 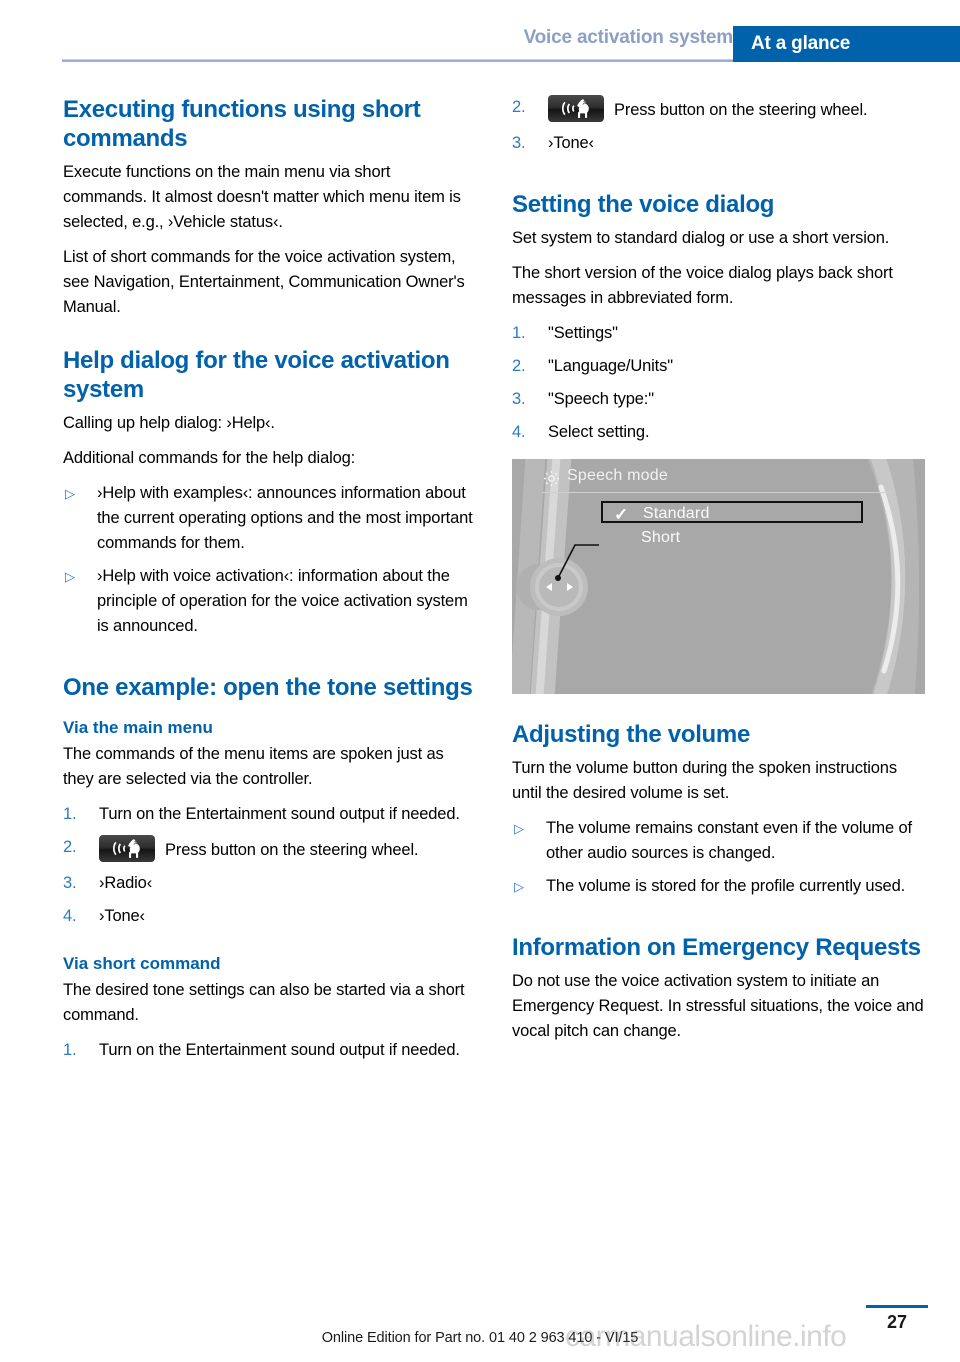 I want to click on heading-executing-functions: Executing functions using short commands, so click(x=242, y=124).